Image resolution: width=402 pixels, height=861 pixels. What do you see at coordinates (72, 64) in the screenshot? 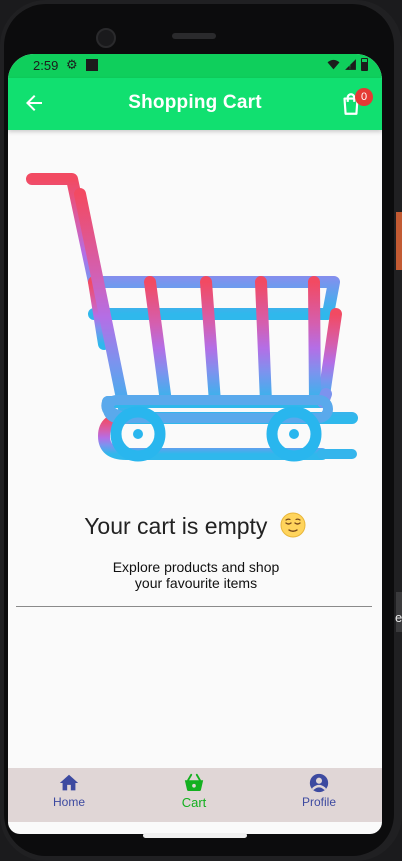
I see `gear-icon: ⚙` at bounding box center [72, 64].